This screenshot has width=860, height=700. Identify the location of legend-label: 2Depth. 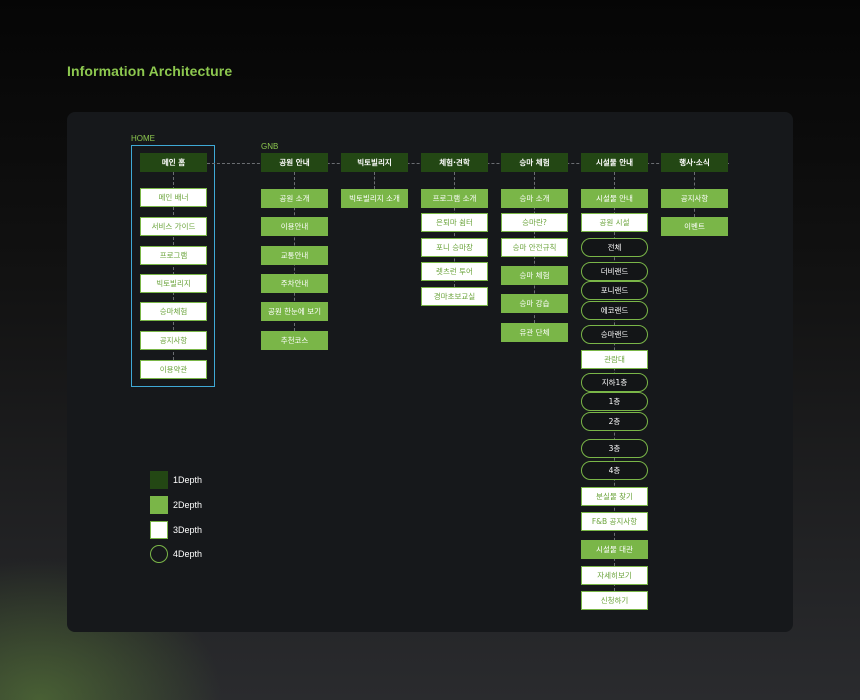
(188, 505).